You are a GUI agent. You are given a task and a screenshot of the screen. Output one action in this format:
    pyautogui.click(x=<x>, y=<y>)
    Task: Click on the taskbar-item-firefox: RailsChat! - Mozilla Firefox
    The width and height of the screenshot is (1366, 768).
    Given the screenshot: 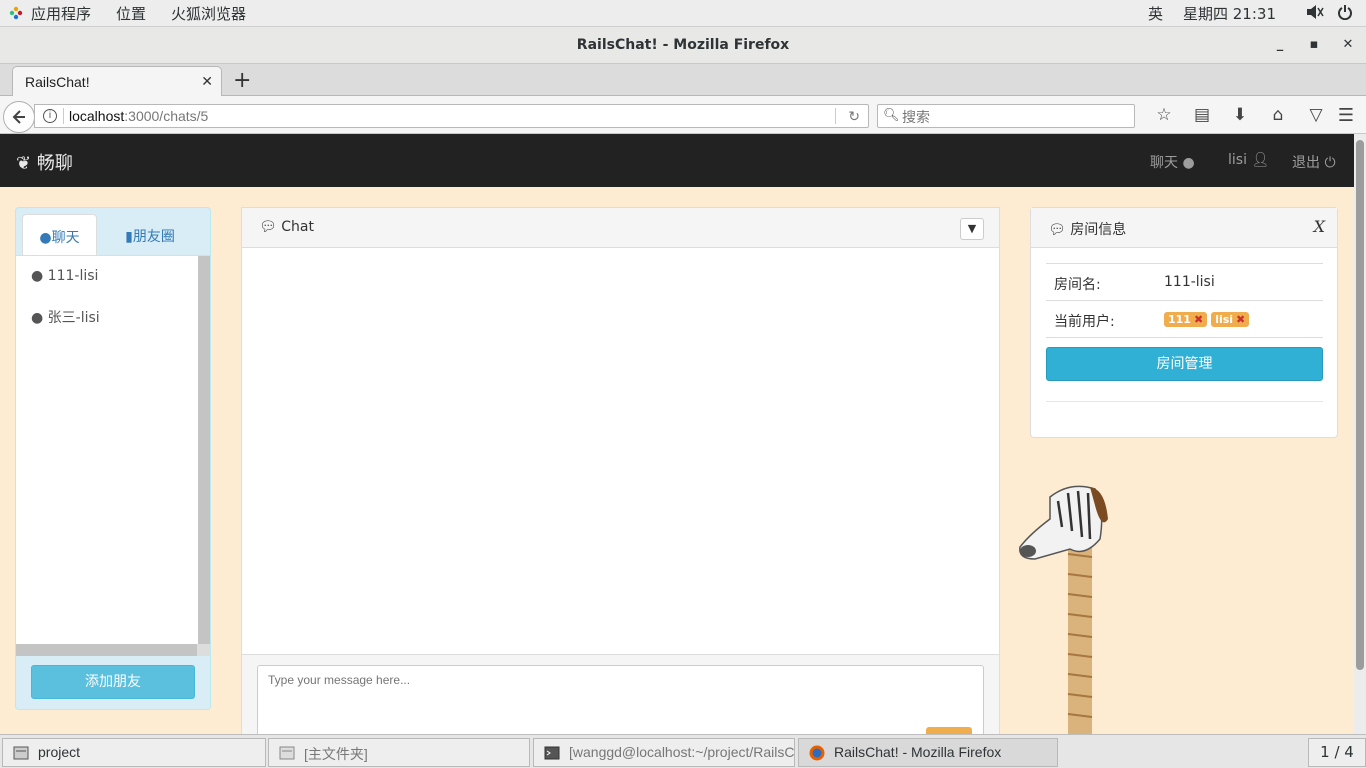 What is the action you would take?
    pyautogui.click(x=928, y=752)
    